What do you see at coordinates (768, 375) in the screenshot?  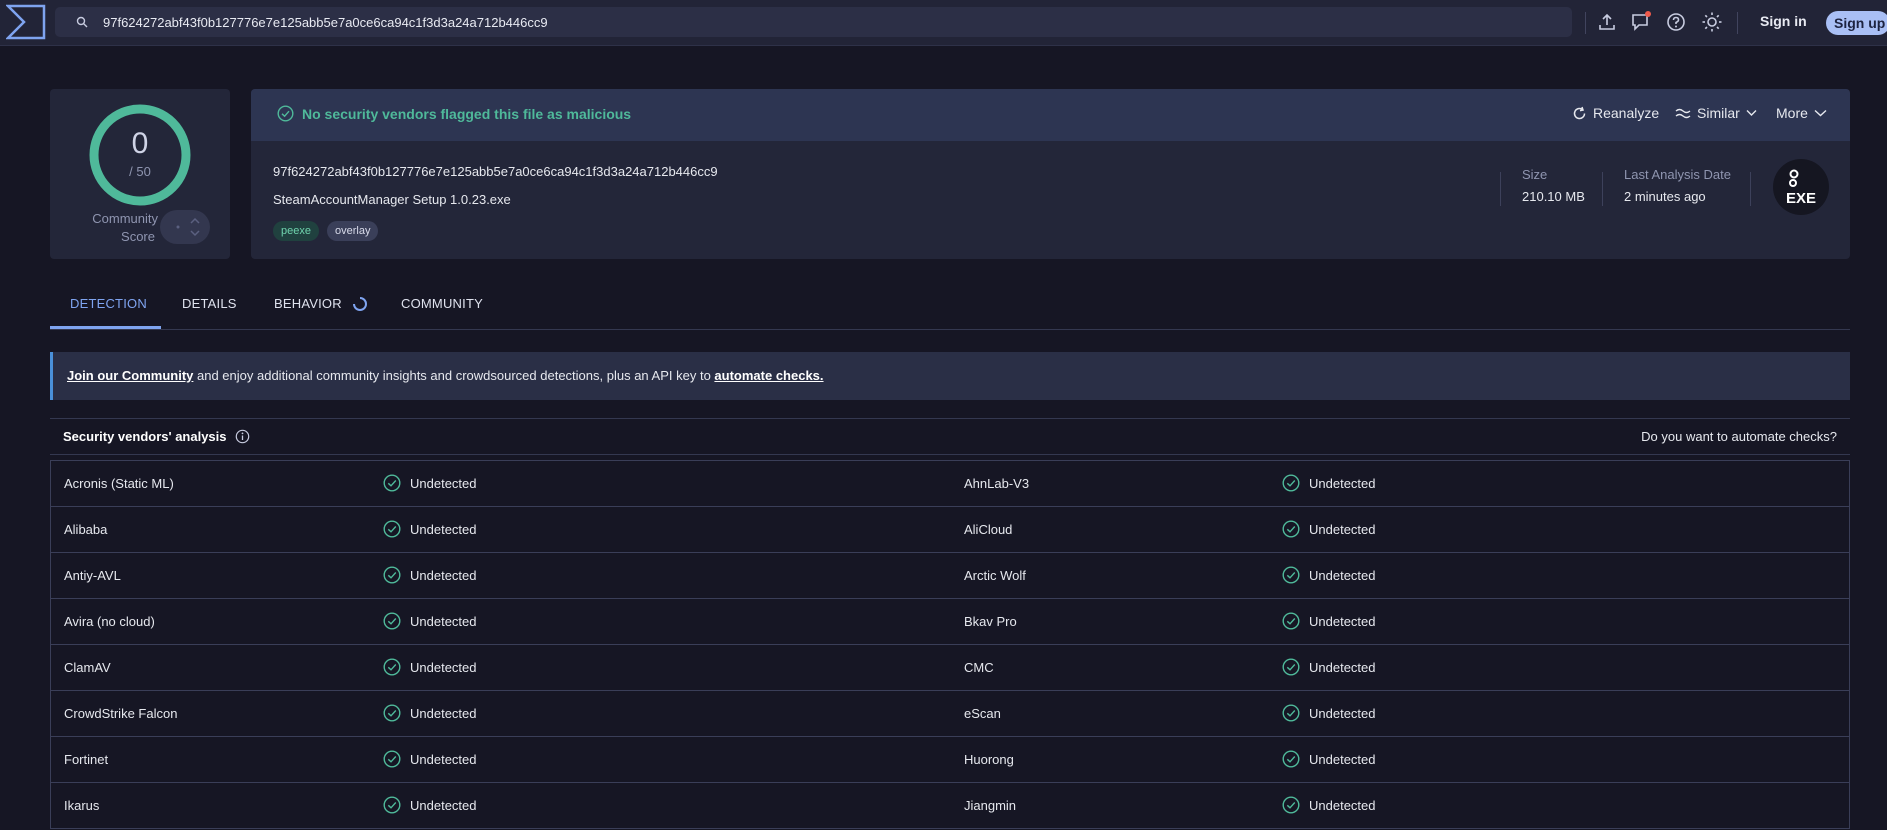 I see `automate-checks-link: automate checks.` at bounding box center [768, 375].